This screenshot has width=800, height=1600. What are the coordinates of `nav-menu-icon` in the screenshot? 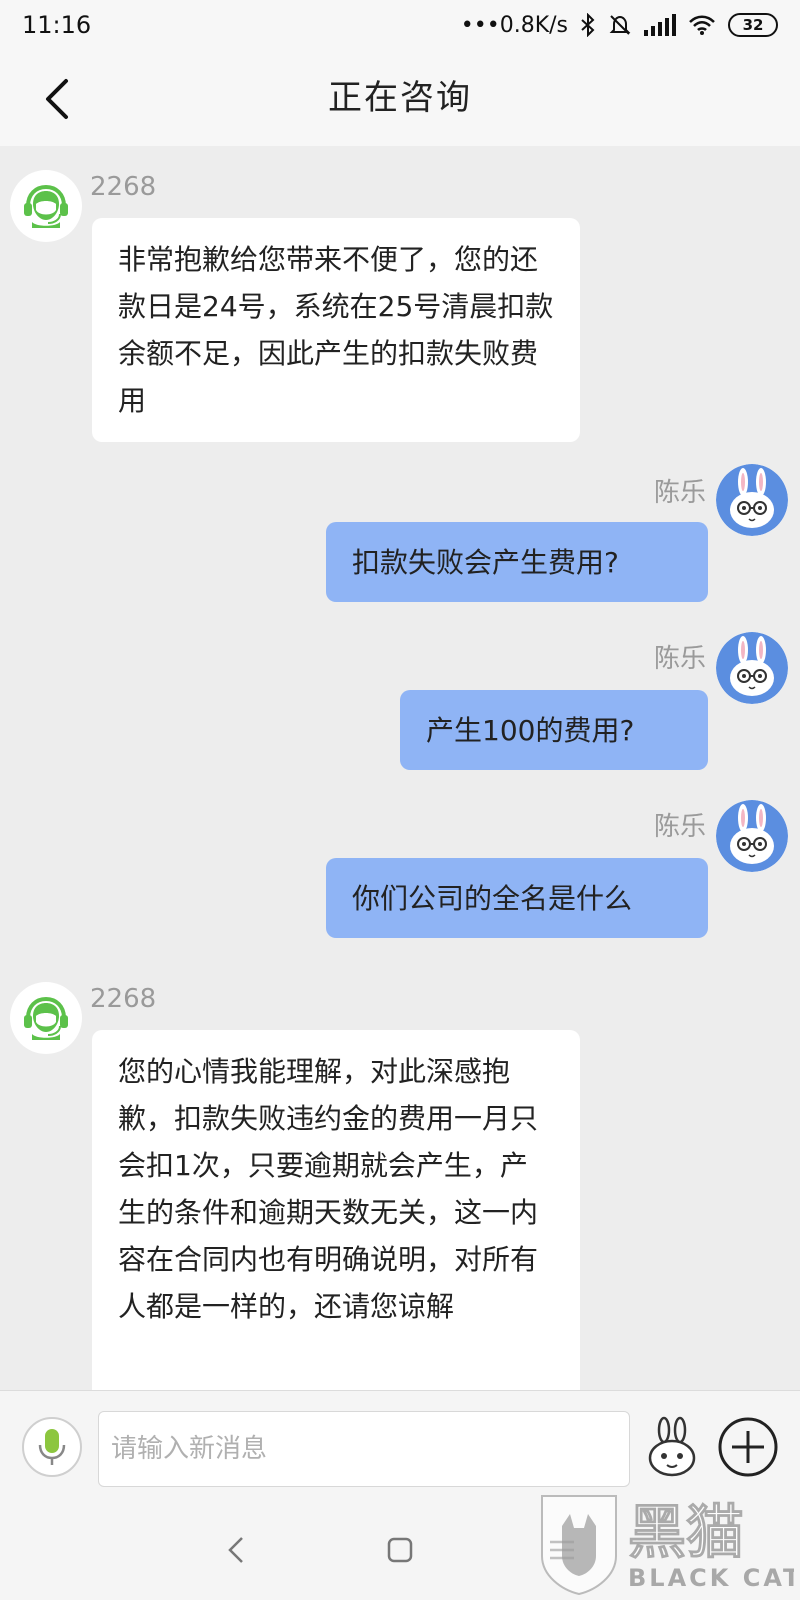 It's located at (562, 1550).